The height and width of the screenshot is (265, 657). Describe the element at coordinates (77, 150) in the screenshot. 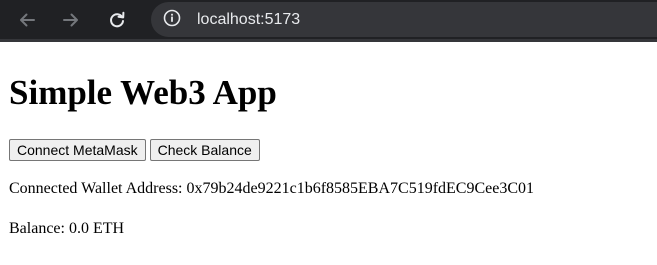

I see `connect-metamask-button: Connect MetaMask` at that location.